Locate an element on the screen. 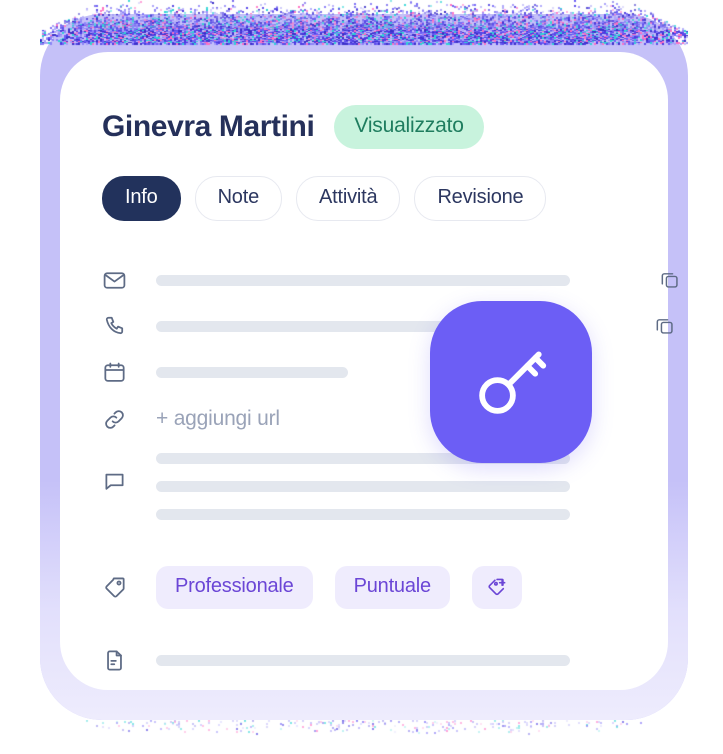  status-badge: Visualizzato is located at coordinates (409, 127).